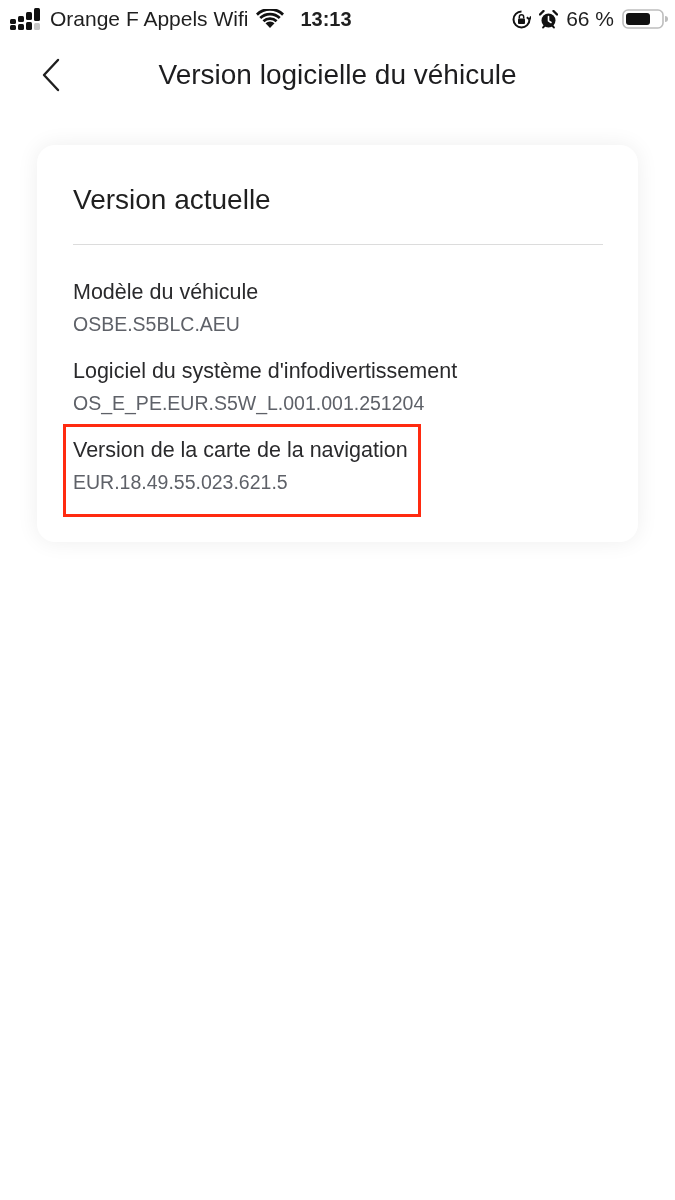 This screenshot has height=1200, width=675. I want to click on info-label: Version de la carte de la navigation, so click(240, 450).